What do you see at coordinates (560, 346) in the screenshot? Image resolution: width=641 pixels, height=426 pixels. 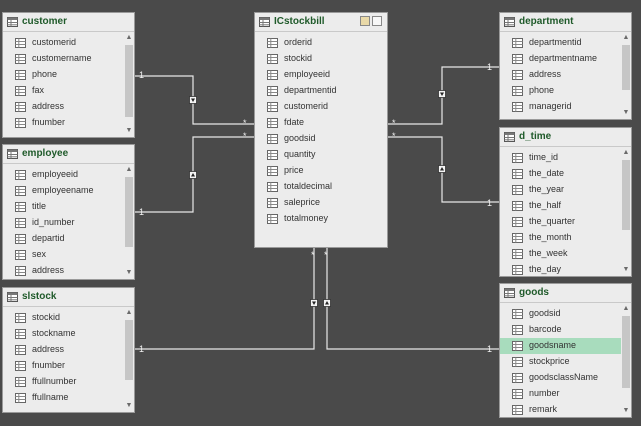 I see `field-row: goodsname` at bounding box center [560, 346].